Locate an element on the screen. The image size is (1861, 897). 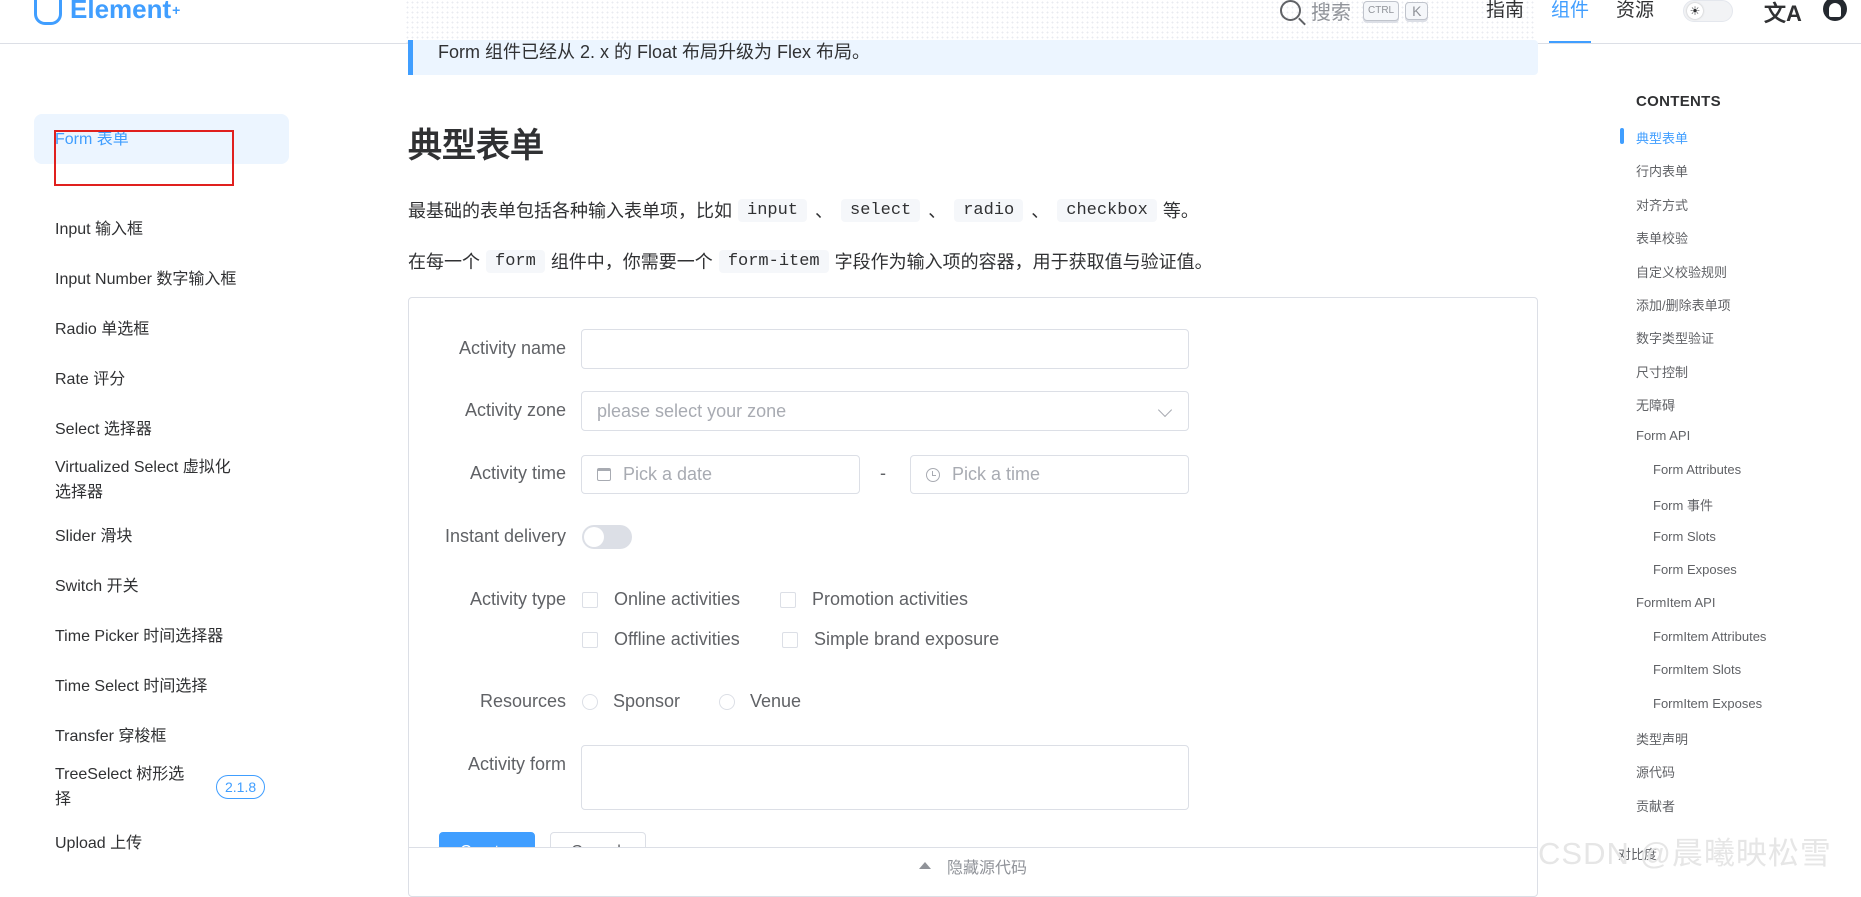
csdn-watermark: CSDN @晨曦映松雪 is located at coordinates (1685, 853).